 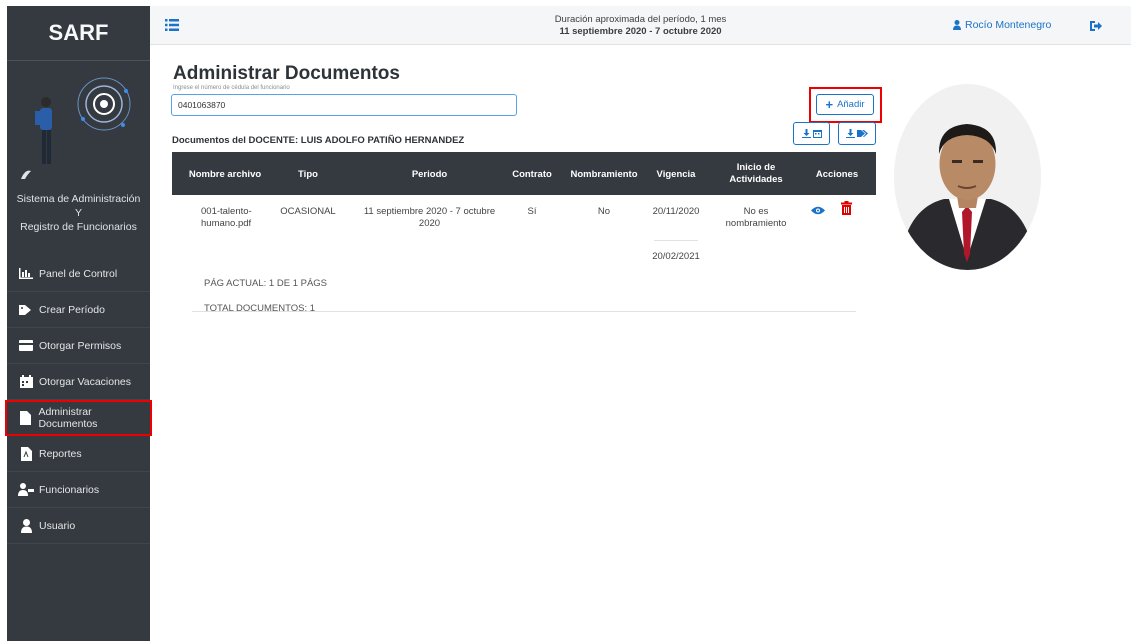 I want to click on sidebar-item-funcionarios: Funcionarios, so click(x=78, y=490).